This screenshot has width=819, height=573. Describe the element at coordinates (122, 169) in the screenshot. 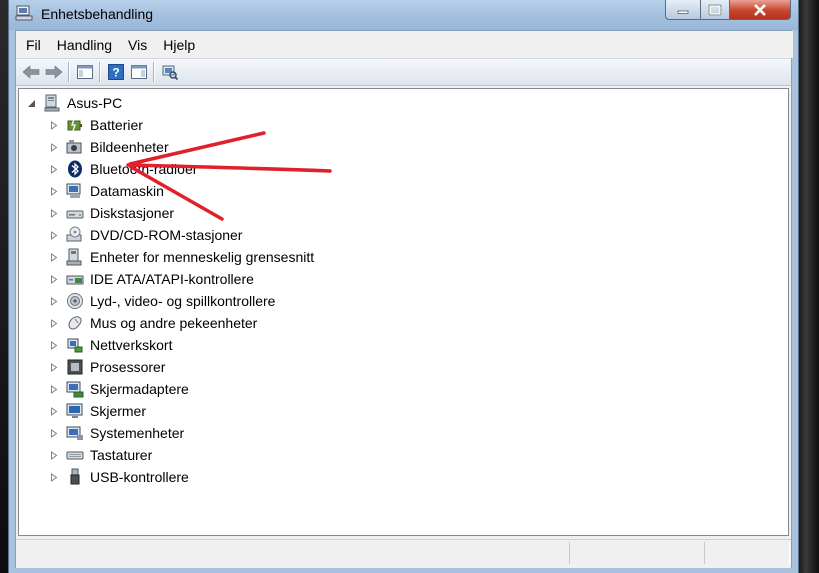

I see `tree-item: Bluetooth-radioer` at that location.